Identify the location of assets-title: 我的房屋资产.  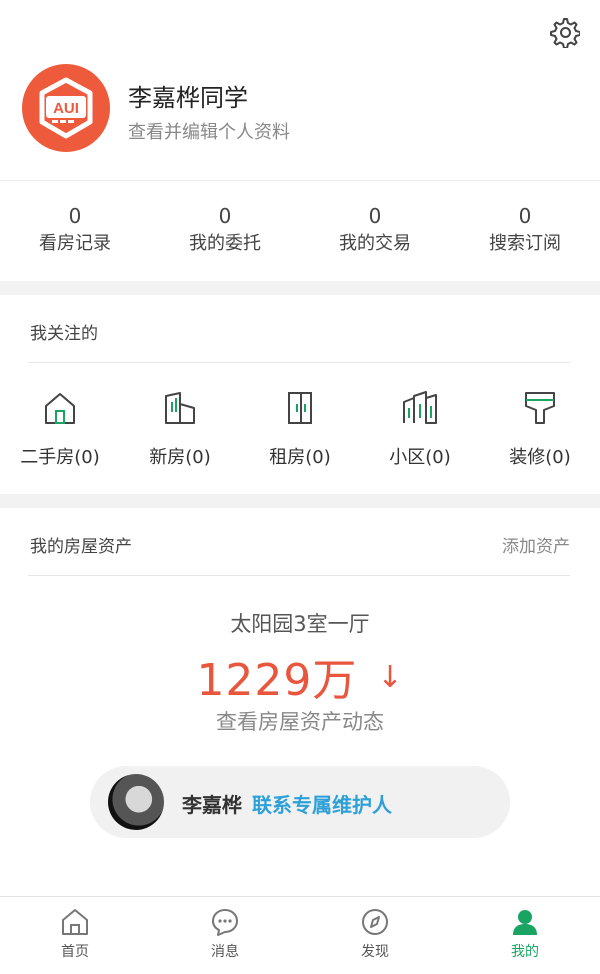
(81, 547).